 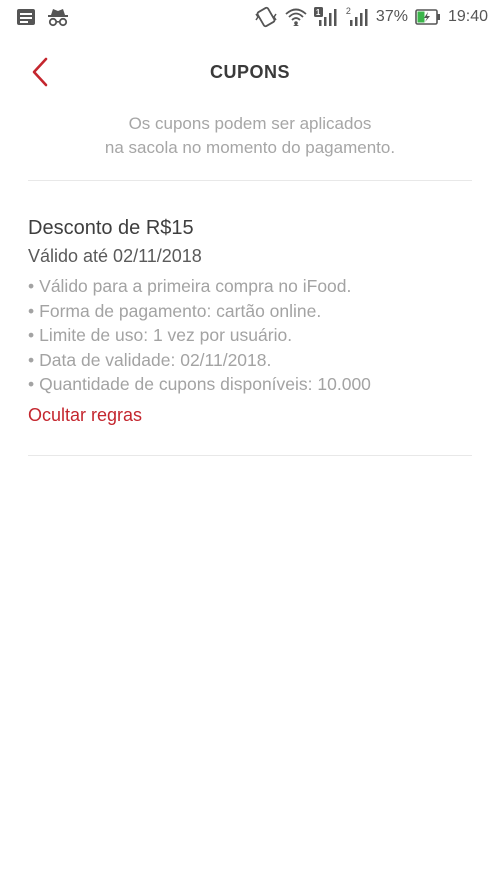 I want to click on incognito-icon, so click(x=58, y=17).